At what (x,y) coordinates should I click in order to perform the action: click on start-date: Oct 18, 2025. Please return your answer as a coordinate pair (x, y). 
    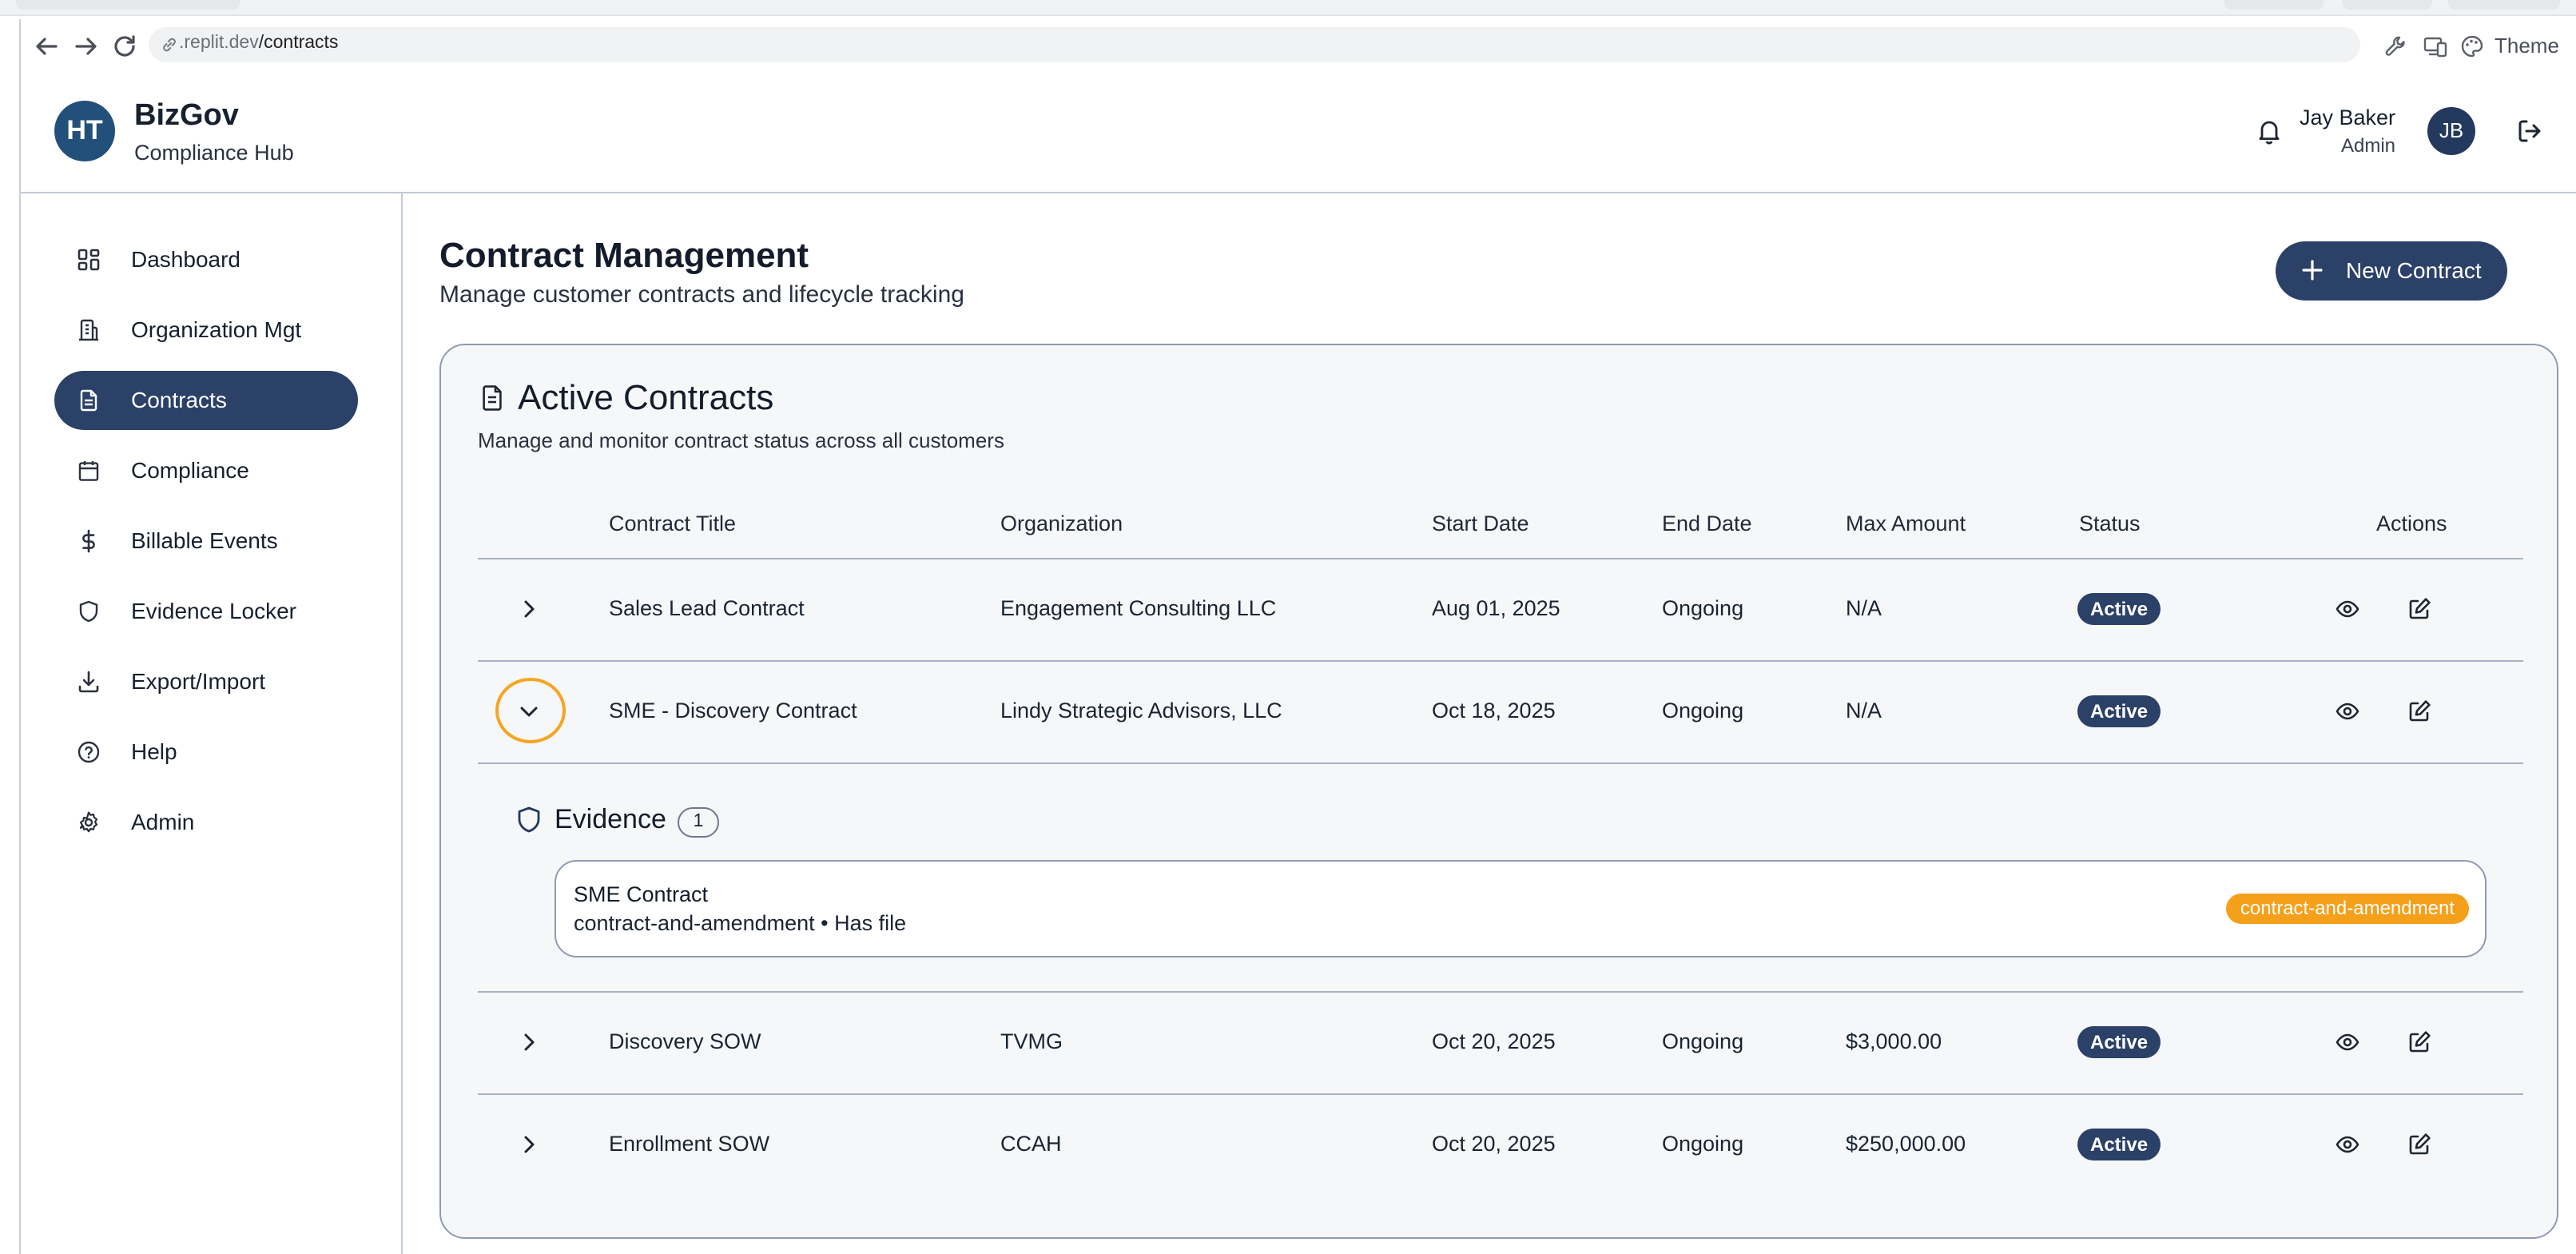
    Looking at the image, I should click on (1494, 711).